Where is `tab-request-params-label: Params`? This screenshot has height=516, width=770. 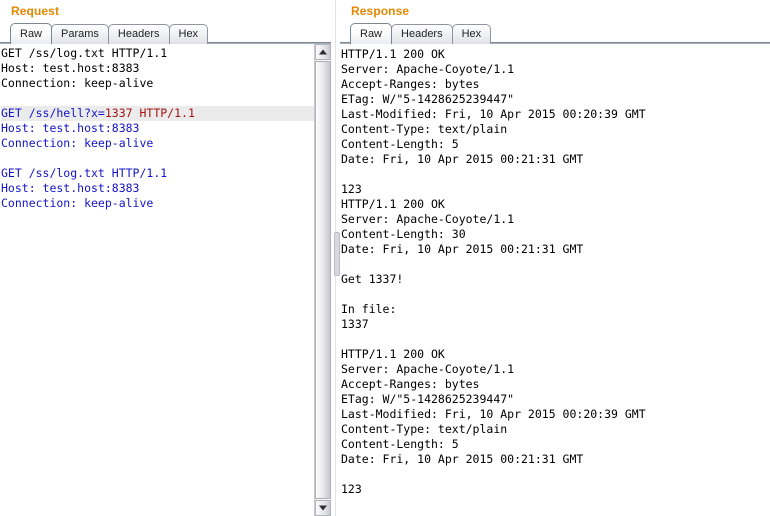 tab-request-params-label: Params is located at coordinates (80, 34).